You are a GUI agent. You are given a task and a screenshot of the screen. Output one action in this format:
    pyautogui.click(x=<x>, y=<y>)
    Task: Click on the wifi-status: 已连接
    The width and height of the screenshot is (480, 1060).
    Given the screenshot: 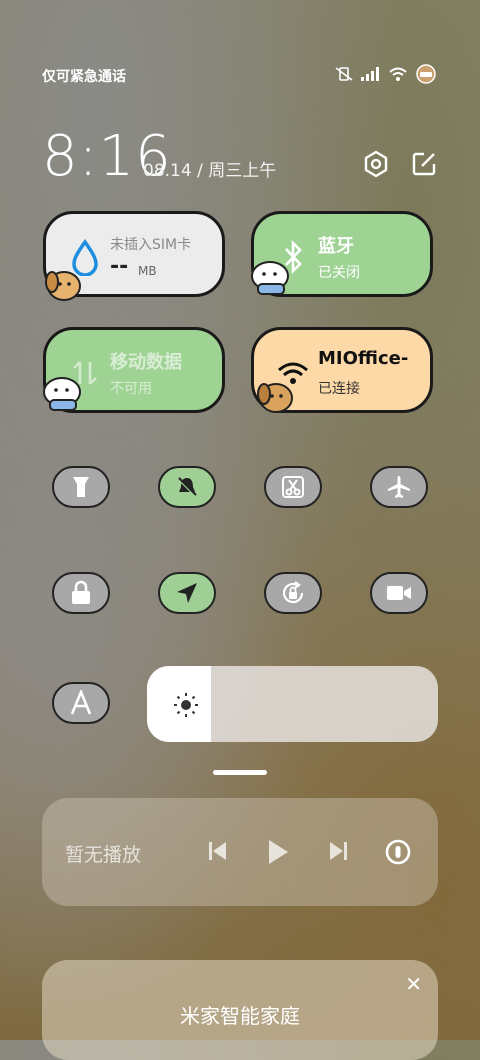 What is the action you would take?
    pyautogui.click(x=339, y=389)
    